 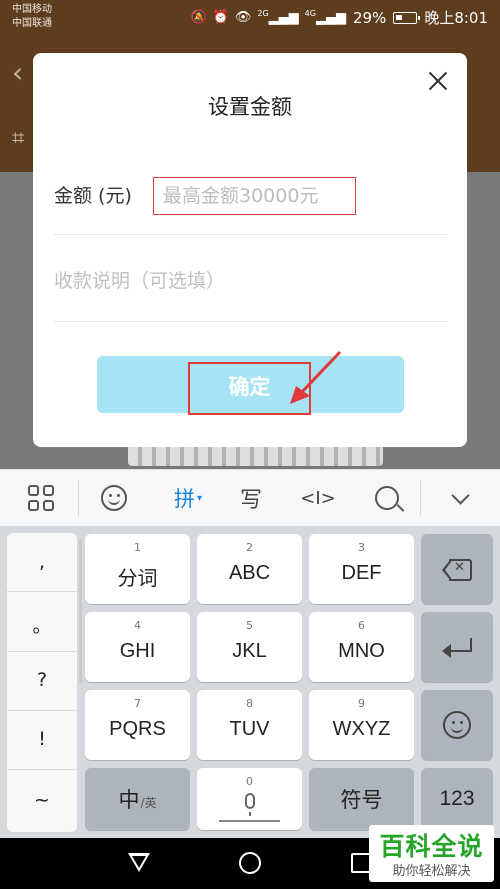 I want to click on punct-scrollbar, so click(x=80, y=611).